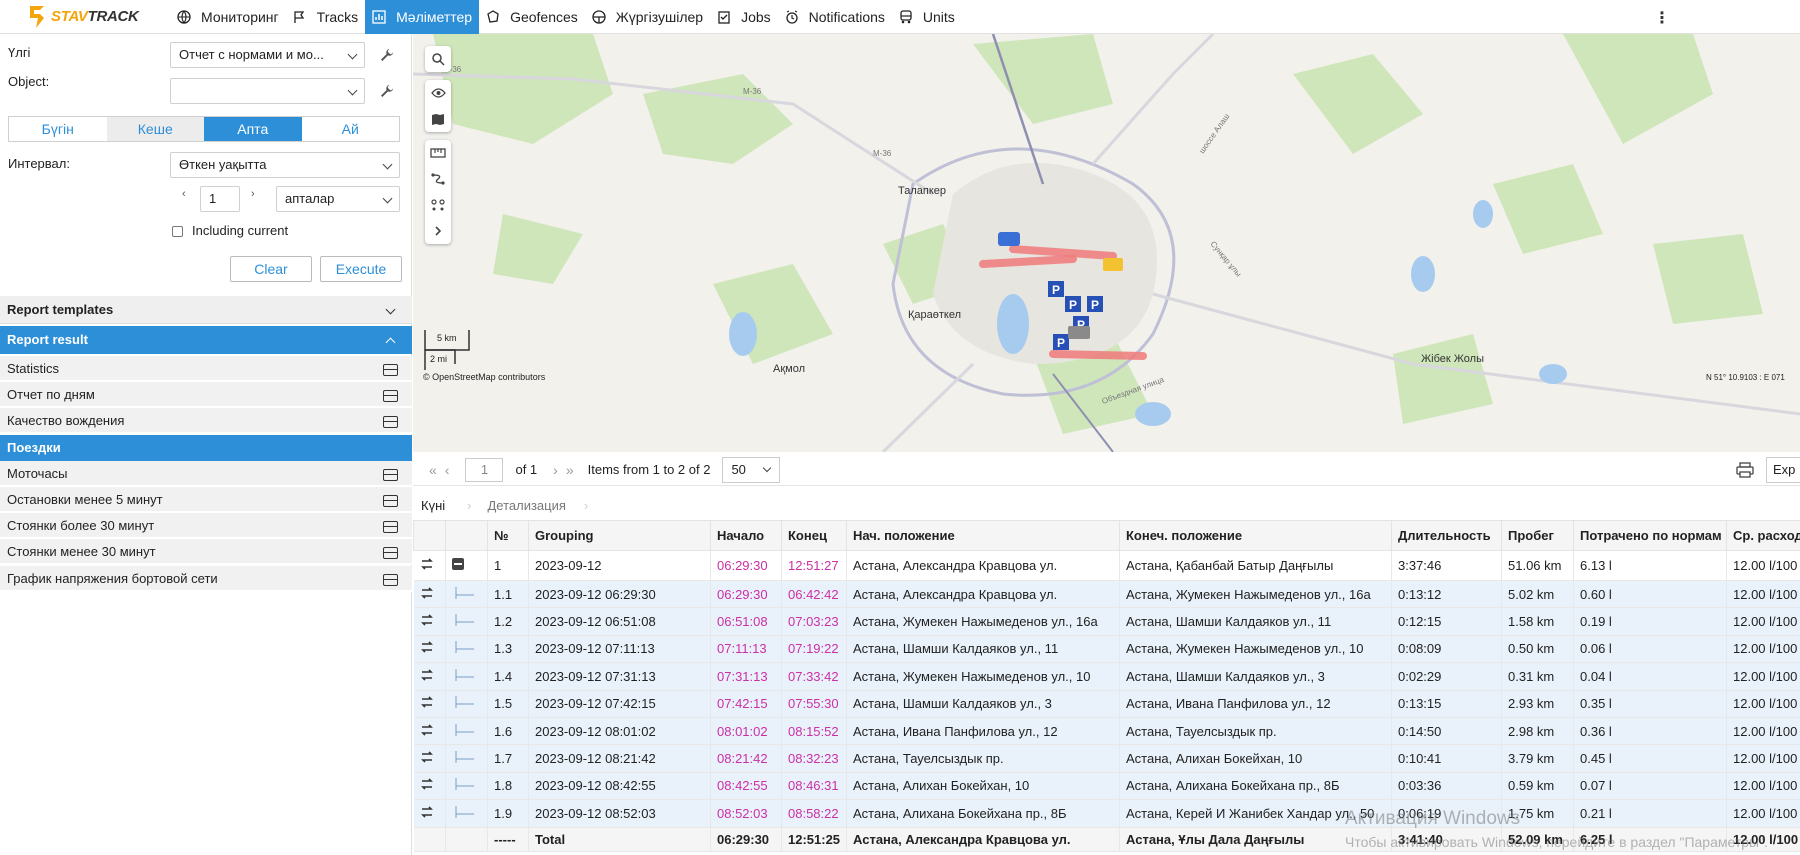 The width and height of the screenshot is (1800, 855). Describe the element at coordinates (532, 17) in the screenshot. I see `nav-item-3: Geofences` at that location.